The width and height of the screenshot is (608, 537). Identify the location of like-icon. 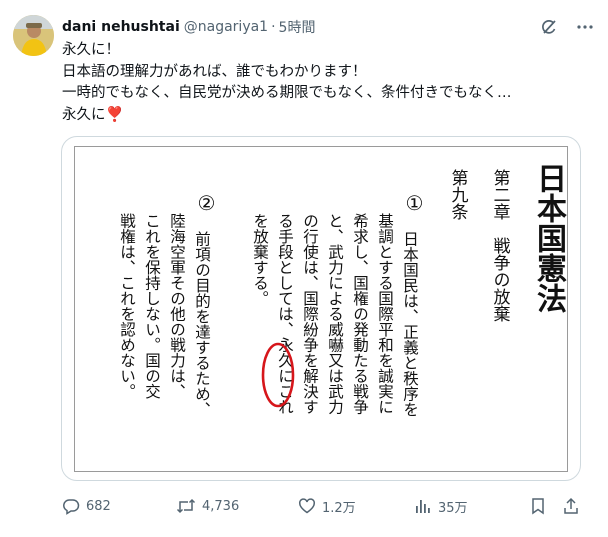
(307, 506).